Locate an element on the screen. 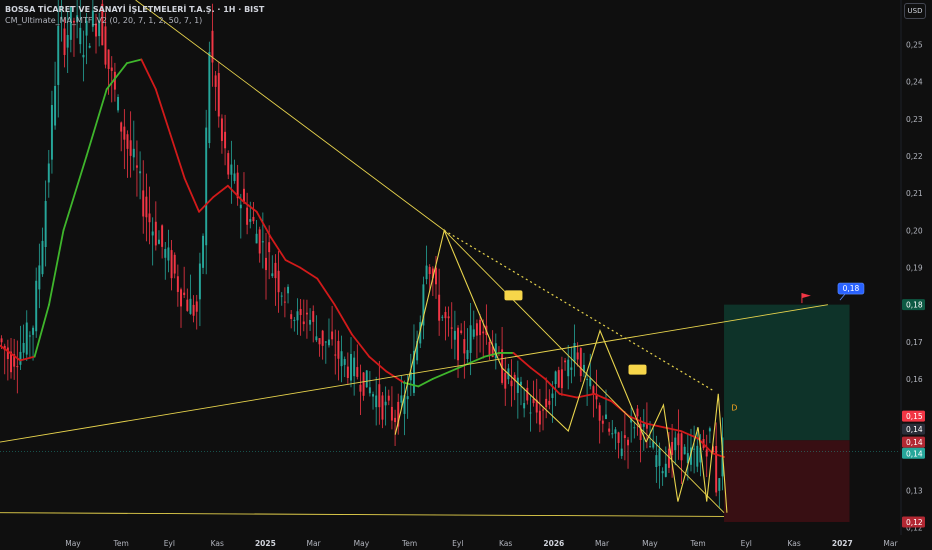  price-axis-tick: 0,21 is located at coordinates (914, 193).